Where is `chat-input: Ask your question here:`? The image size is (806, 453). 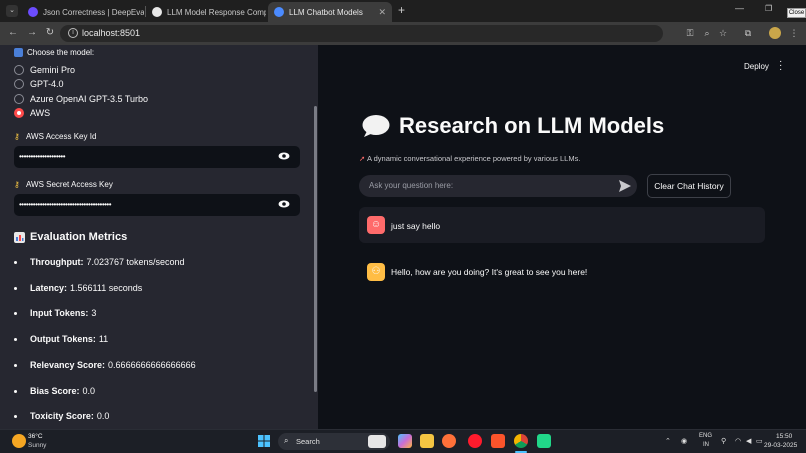
chat-input: Ask your question here: is located at coordinates (498, 186).